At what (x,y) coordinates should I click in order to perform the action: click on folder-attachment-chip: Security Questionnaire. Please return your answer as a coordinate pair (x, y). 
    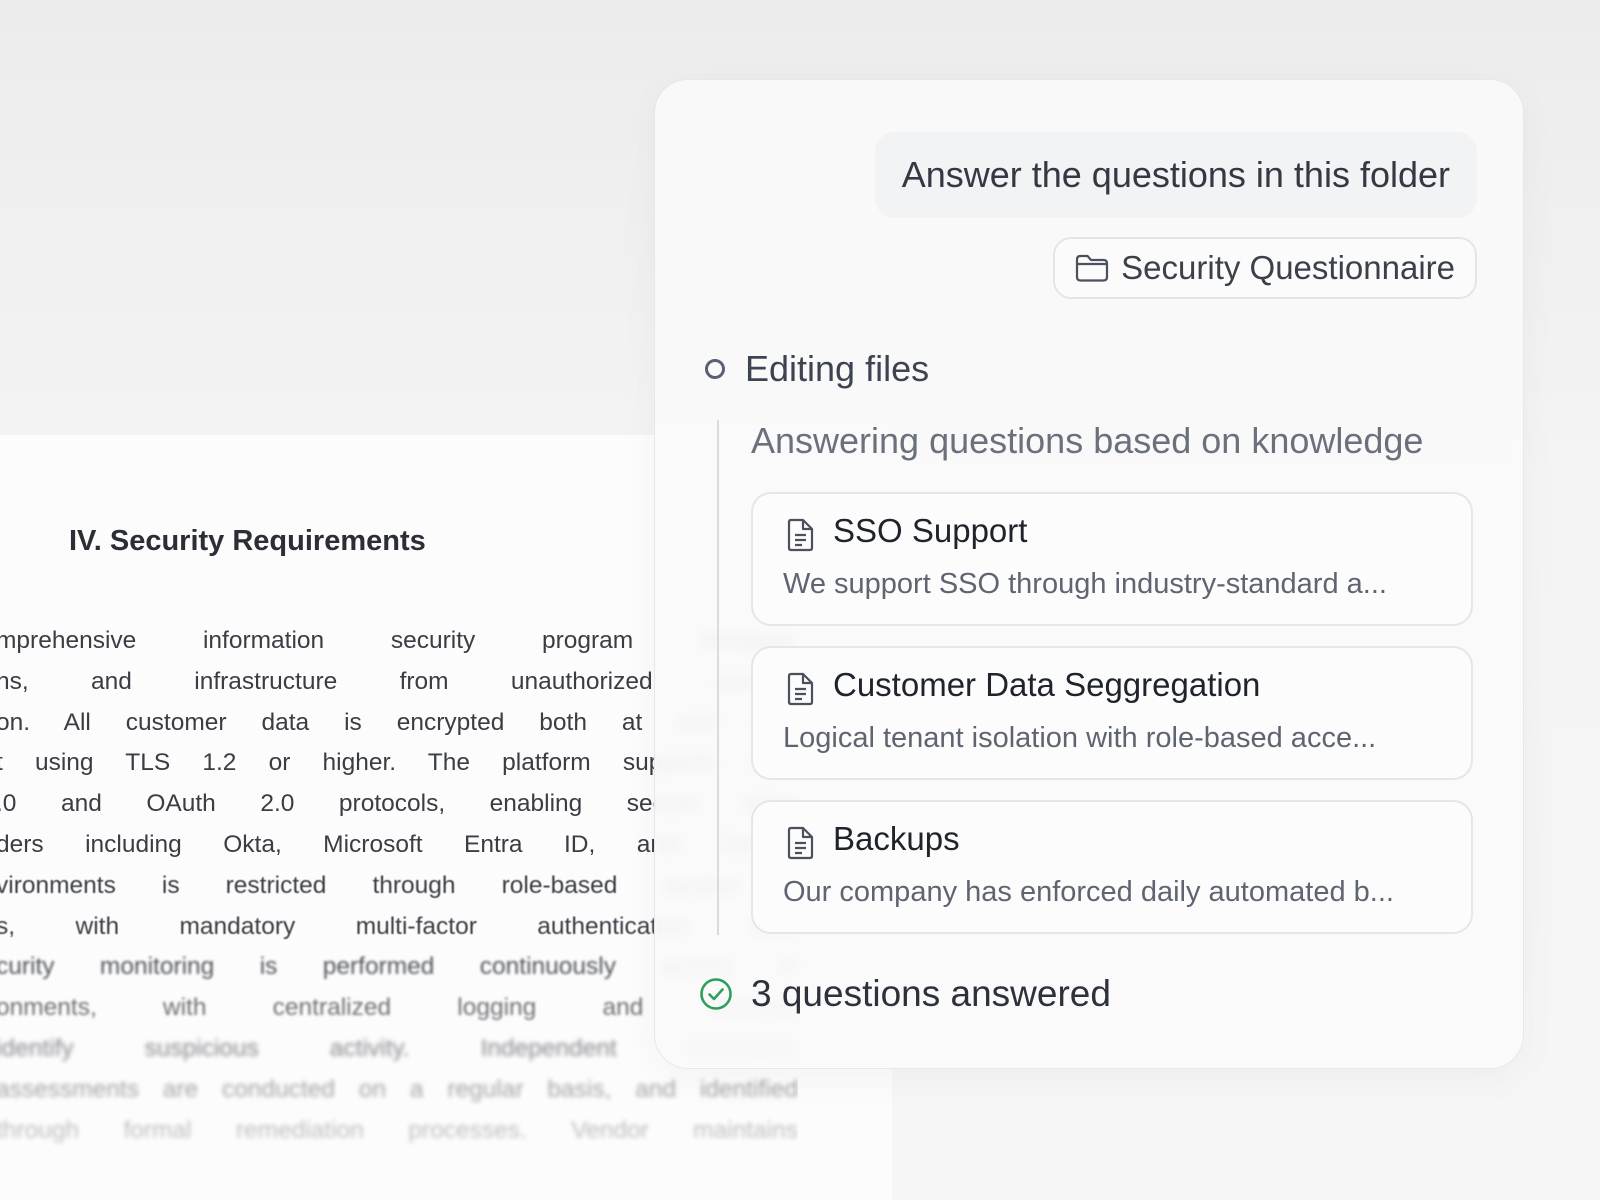
    Looking at the image, I should click on (1265, 268).